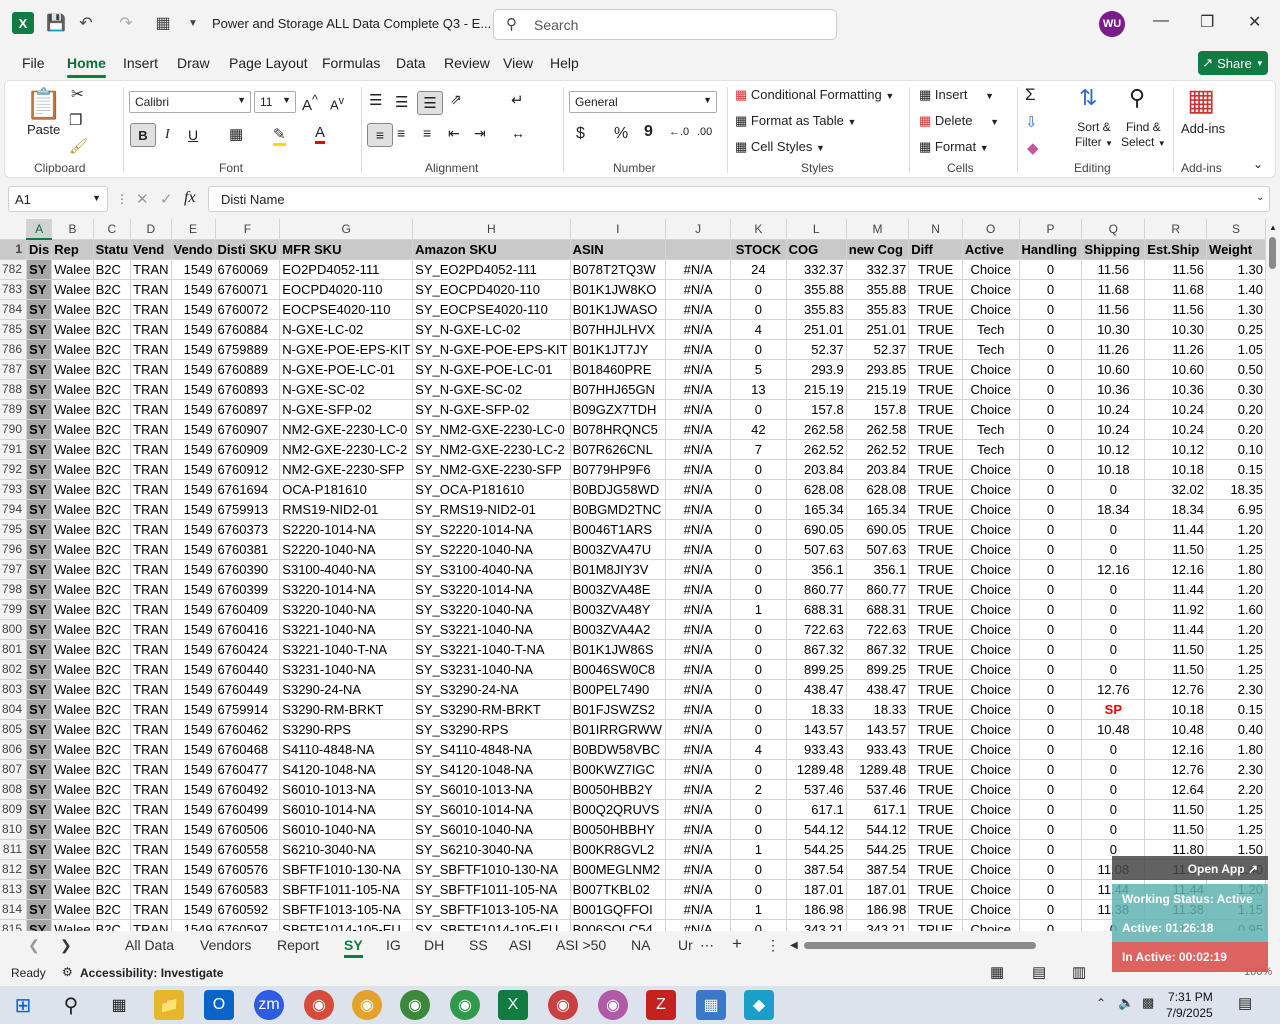 Image resolution: width=1280 pixels, height=1024 pixels. What do you see at coordinates (1236, 689) in the screenshot?
I see `table-cell: 2.30` at bounding box center [1236, 689].